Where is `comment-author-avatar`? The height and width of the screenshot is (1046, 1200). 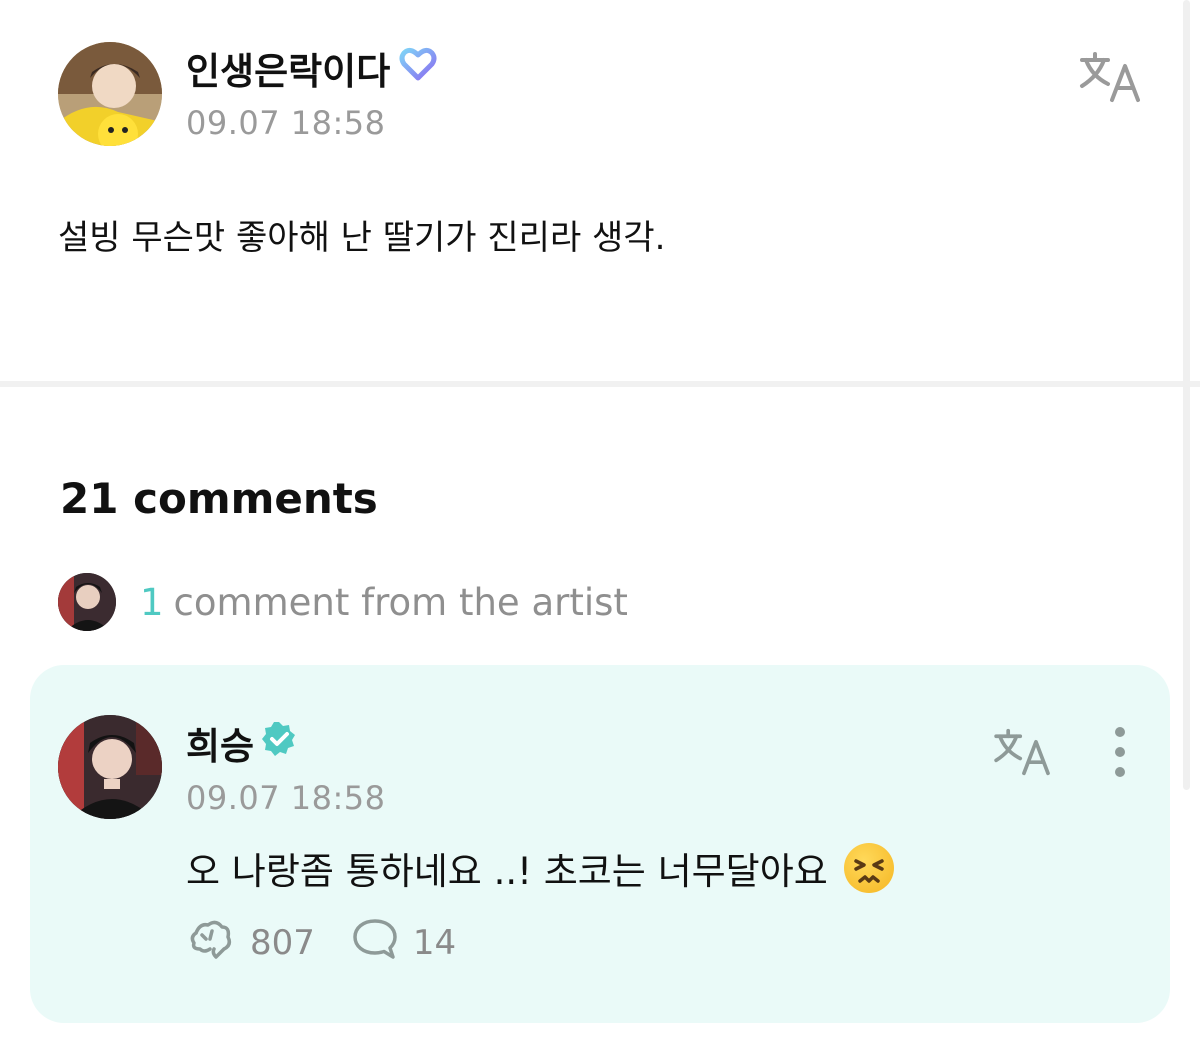
comment-author-avatar is located at coordinates (110, 767).